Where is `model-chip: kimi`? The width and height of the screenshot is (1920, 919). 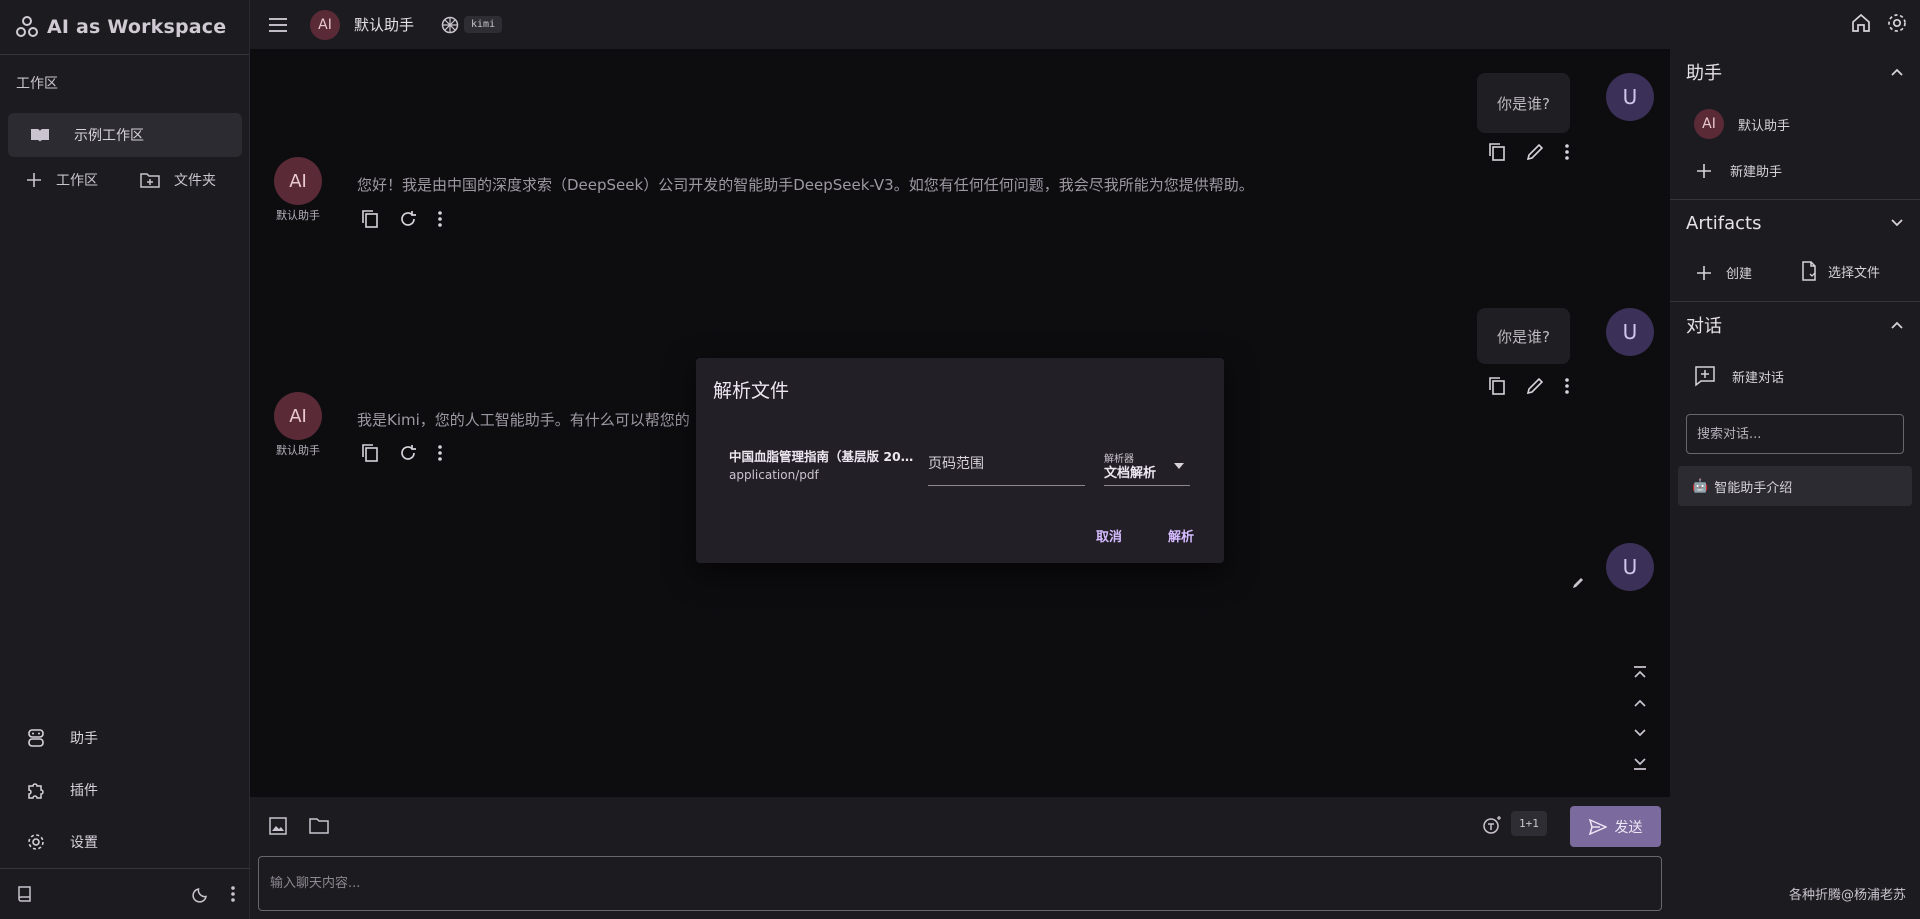
model-chip: kimi is located at coordinates (483, 24).